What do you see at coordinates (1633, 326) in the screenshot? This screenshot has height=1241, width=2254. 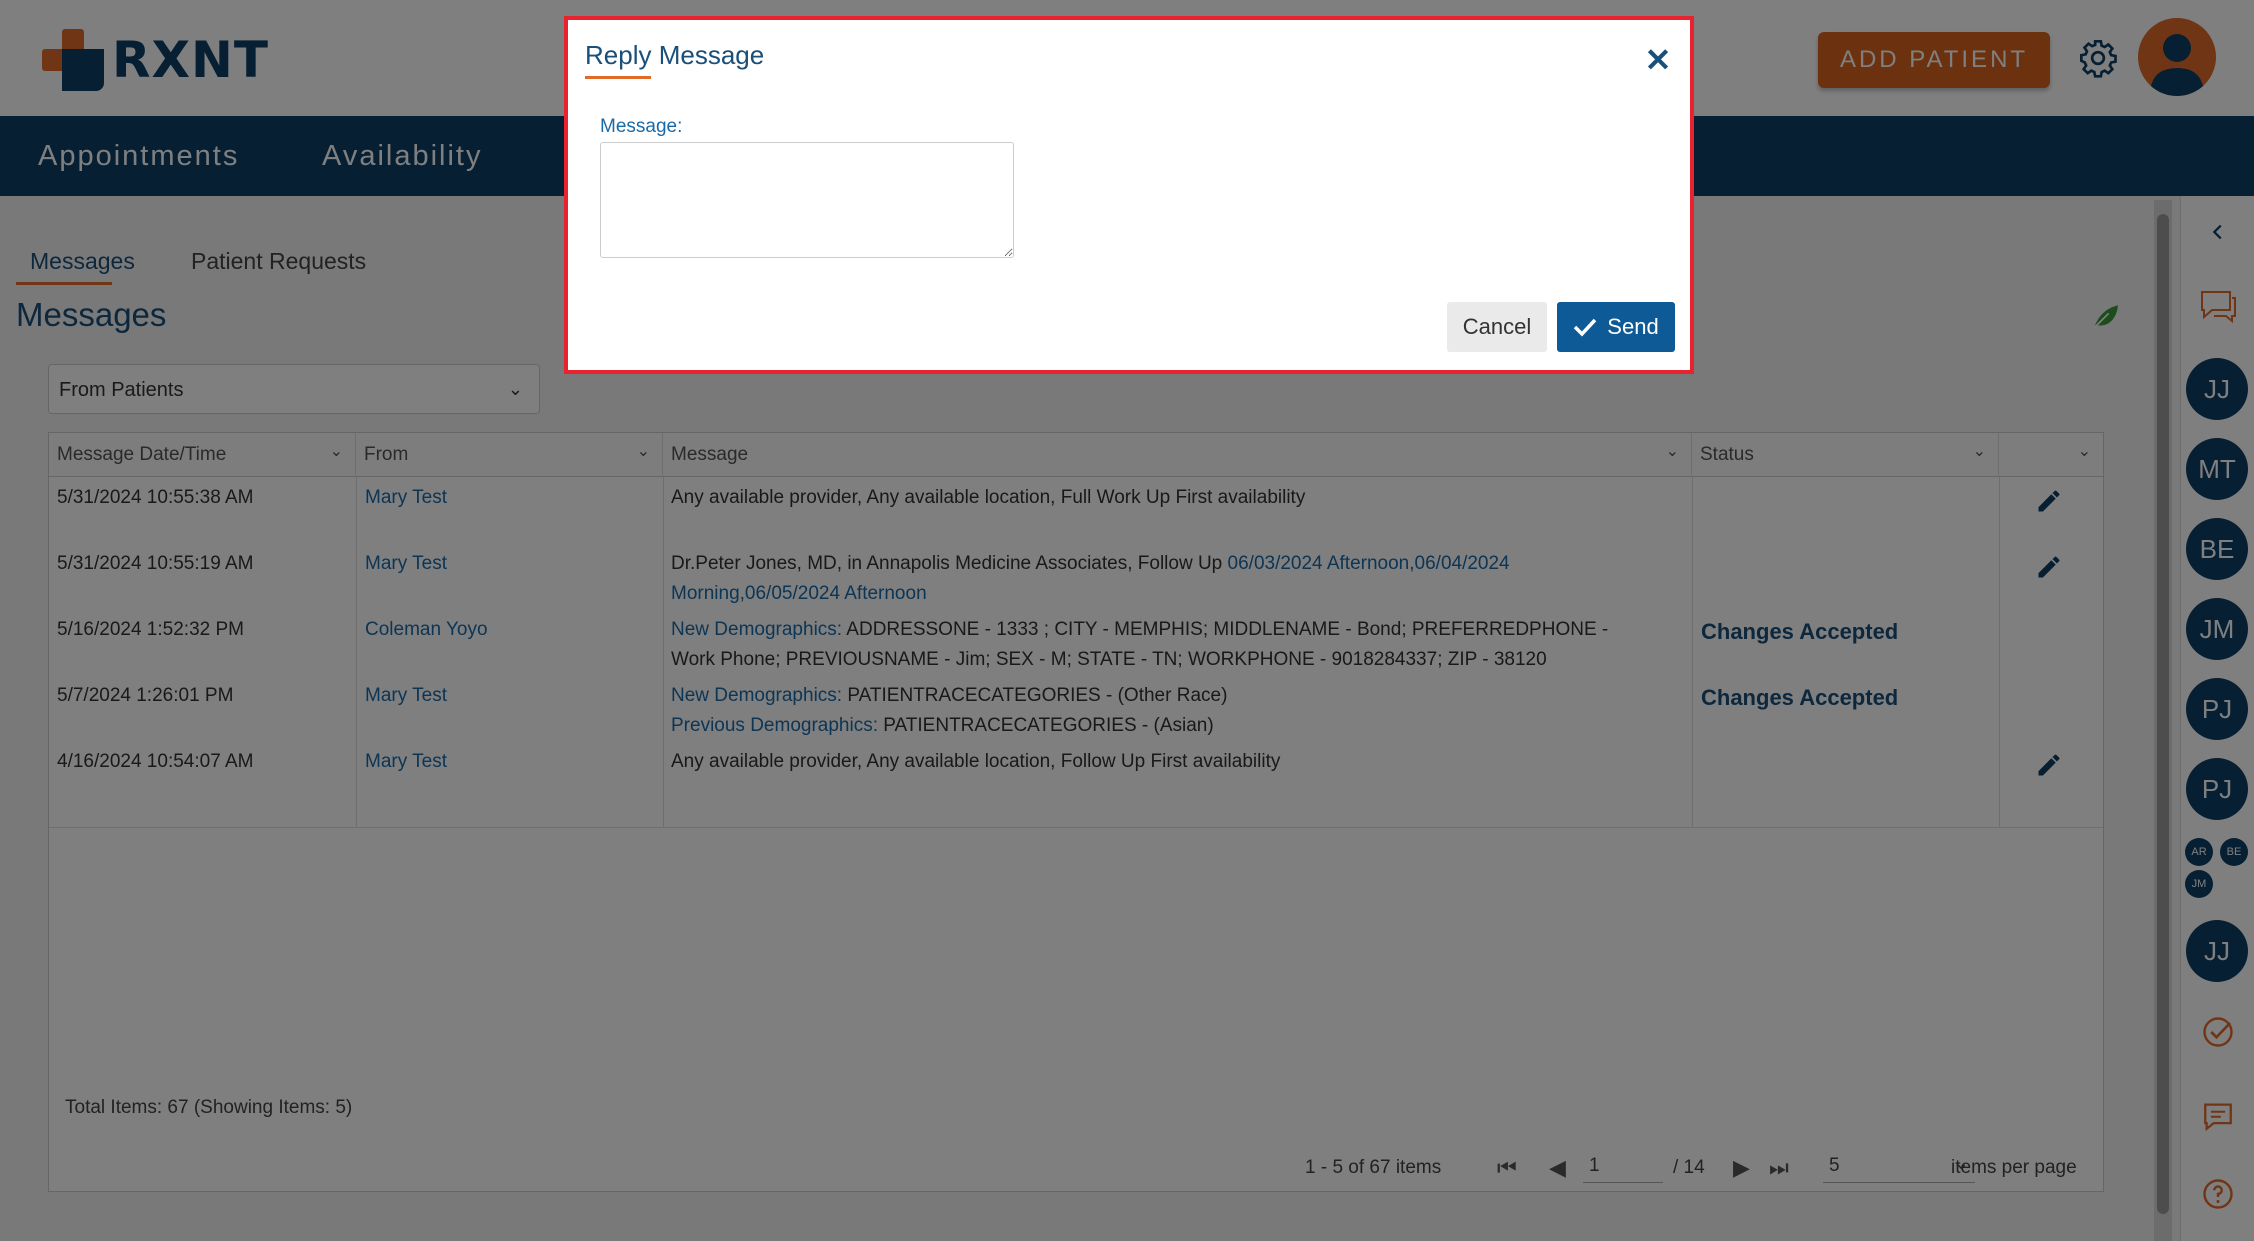 I see `send-button-label: Send` at bounding box center [1633, 326].